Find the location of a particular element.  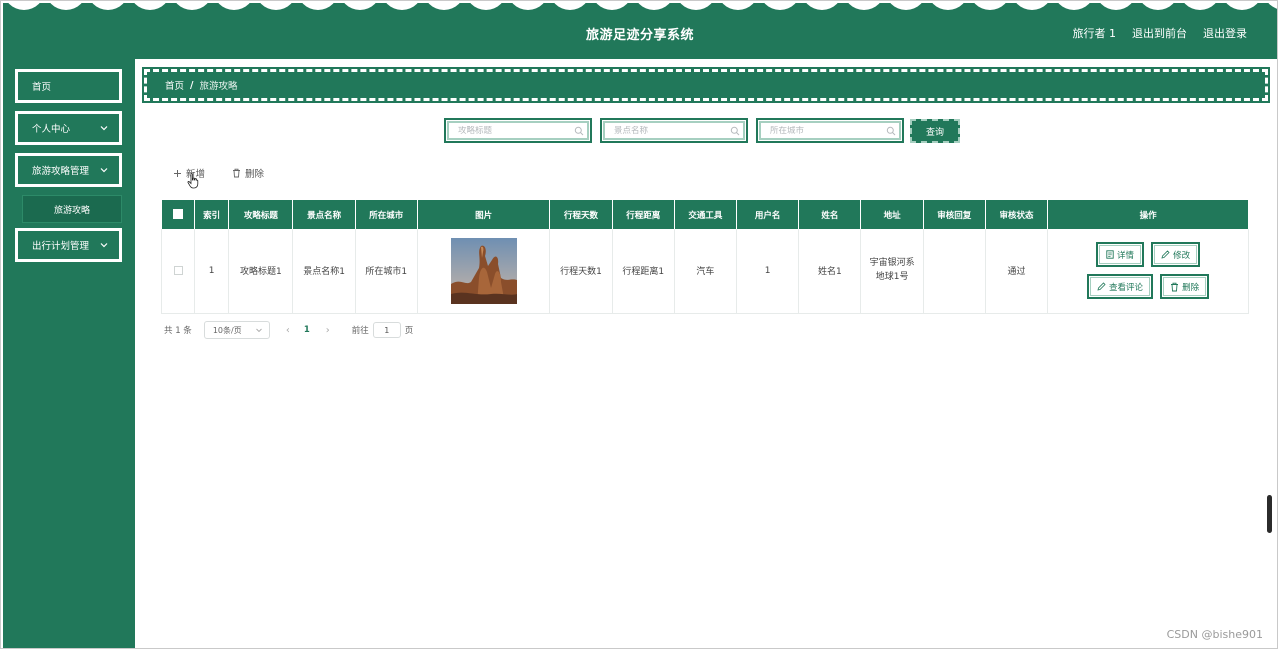

scenic-search-input is located at coordinates (669, 130).